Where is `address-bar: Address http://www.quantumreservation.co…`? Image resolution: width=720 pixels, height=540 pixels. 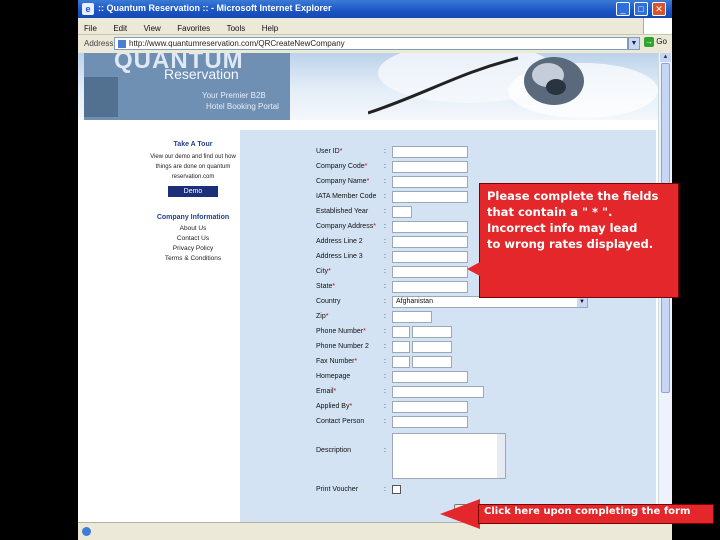
address-bar: Address http://www.quantumreservation.co… is located at coordinates (375, 44).